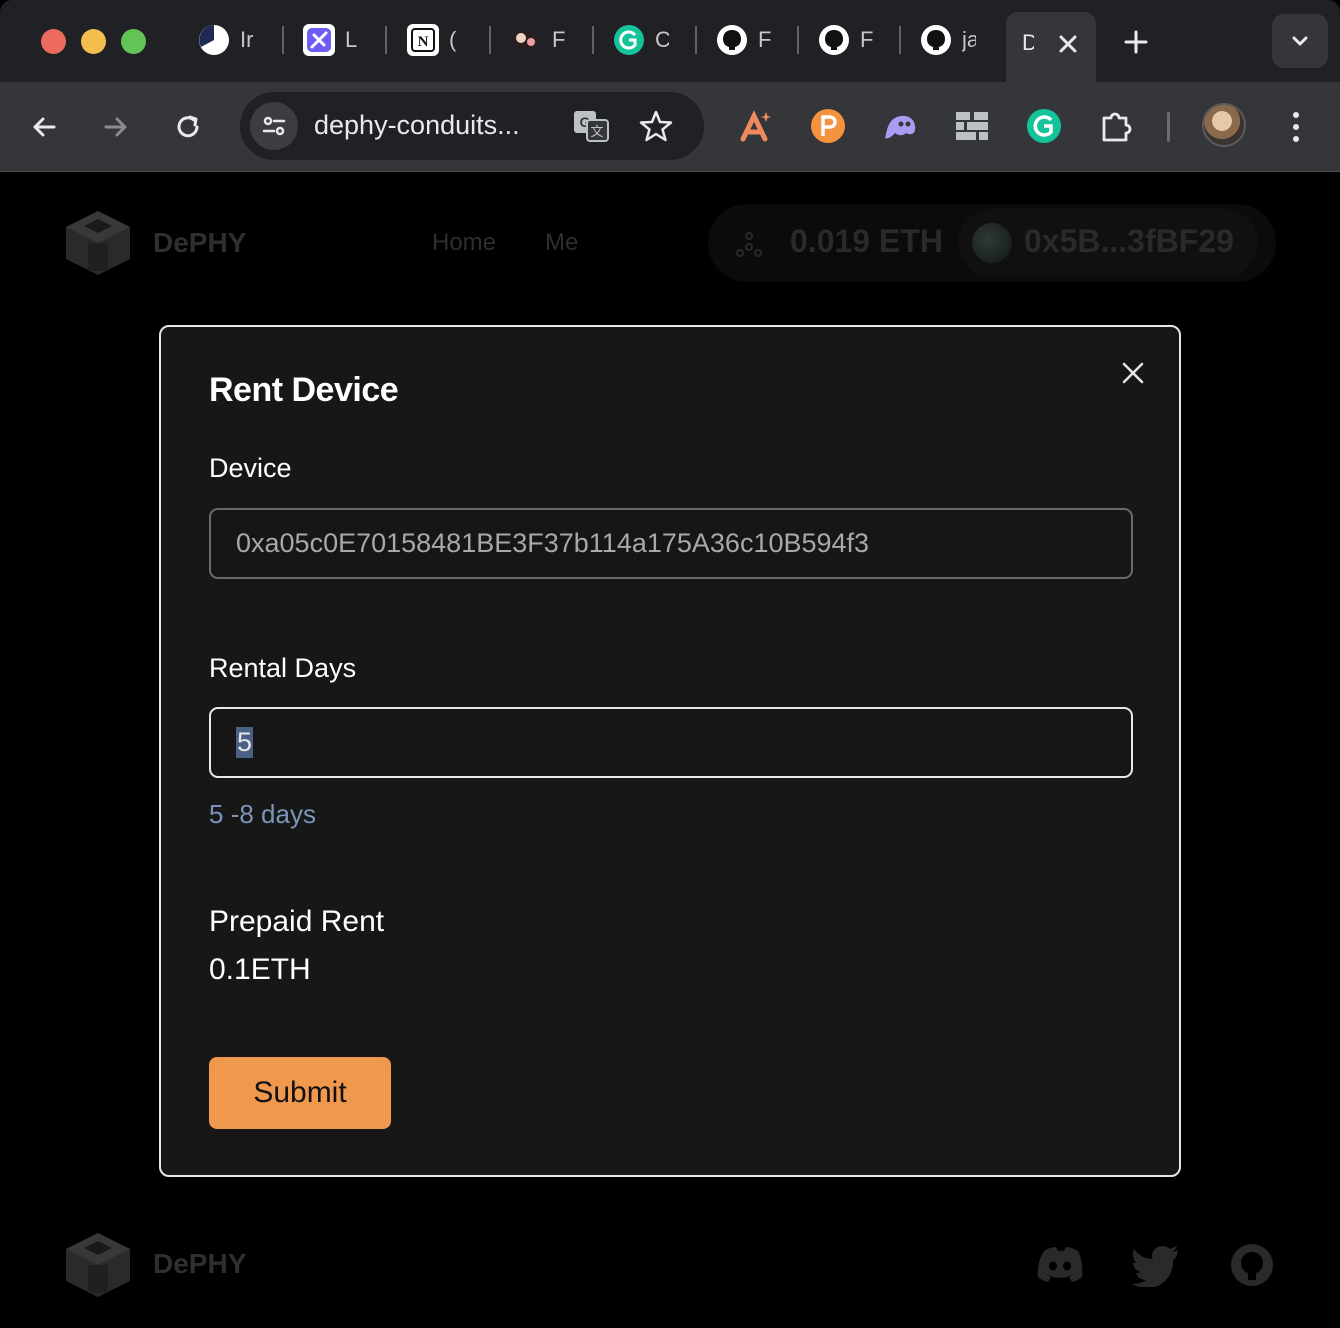 This screenshot has width=1340, height=1328. I want to click on arrow-left-icon, so click(44, 127).